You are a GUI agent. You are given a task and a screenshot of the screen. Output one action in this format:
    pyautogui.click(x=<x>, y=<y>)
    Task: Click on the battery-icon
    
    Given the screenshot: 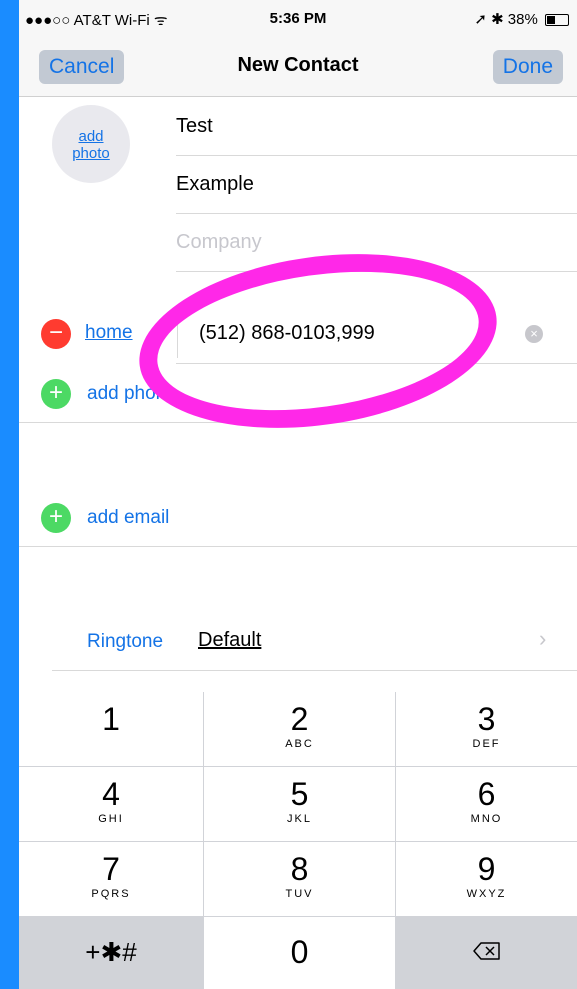 What is the action you would take?
    pyautogui.click(x=557, y=20)
    